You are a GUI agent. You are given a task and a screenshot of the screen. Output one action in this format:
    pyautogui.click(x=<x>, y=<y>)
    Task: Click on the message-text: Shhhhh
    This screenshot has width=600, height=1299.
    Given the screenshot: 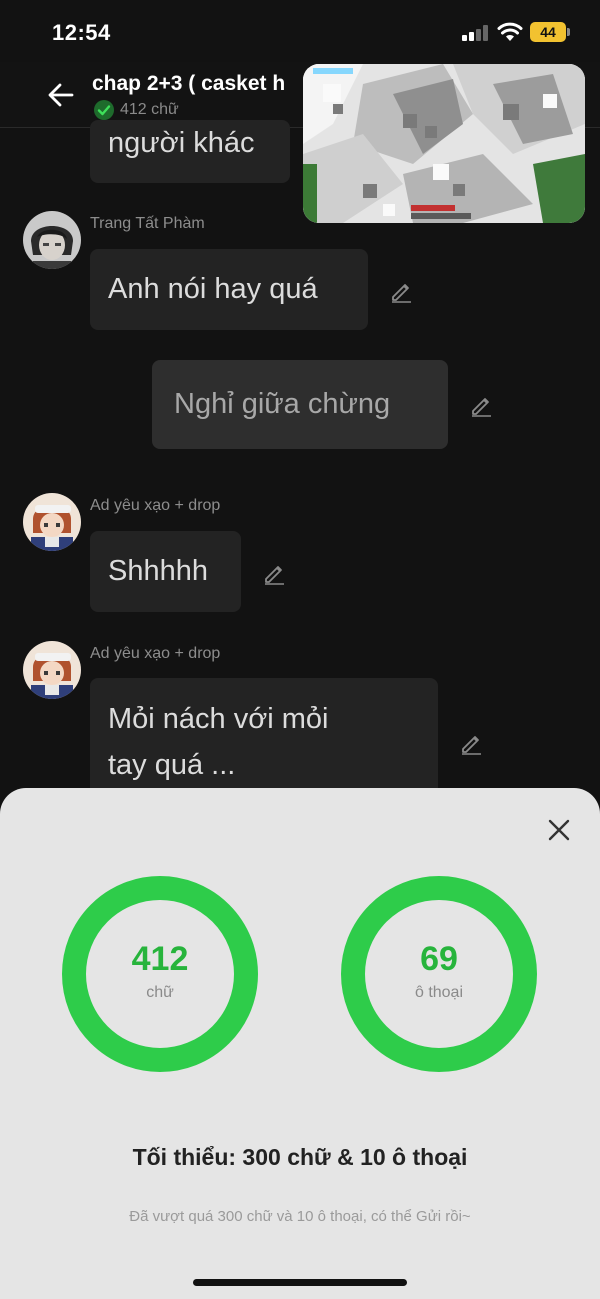 What is the action you would take?
    pyautogui.click(x=158, y=571)
    